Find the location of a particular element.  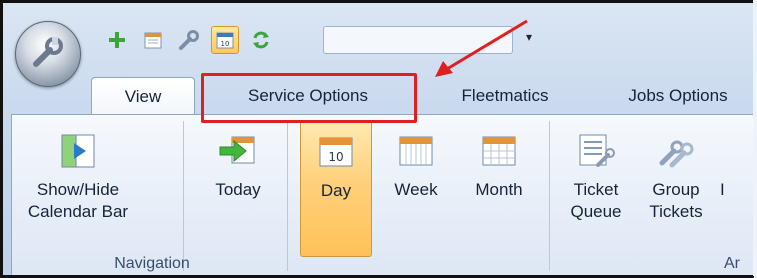

calendar-list-button is located at coordinates (153, 40).